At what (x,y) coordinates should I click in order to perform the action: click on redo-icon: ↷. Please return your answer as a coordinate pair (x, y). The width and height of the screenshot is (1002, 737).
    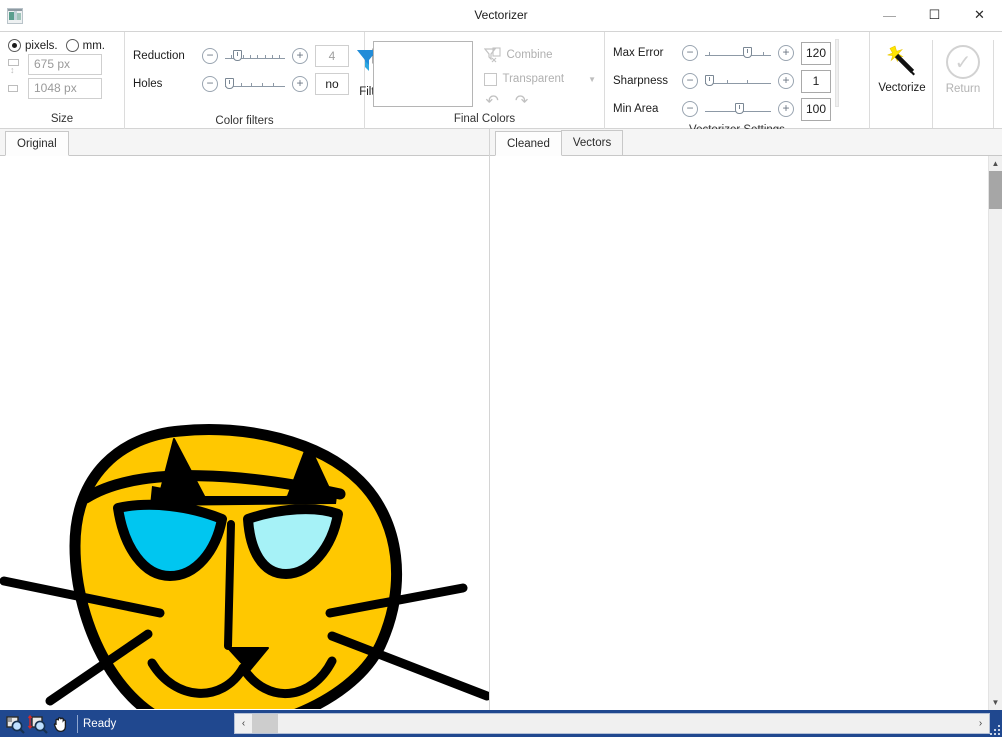
    Looking at the image, I should click on (521, 102).